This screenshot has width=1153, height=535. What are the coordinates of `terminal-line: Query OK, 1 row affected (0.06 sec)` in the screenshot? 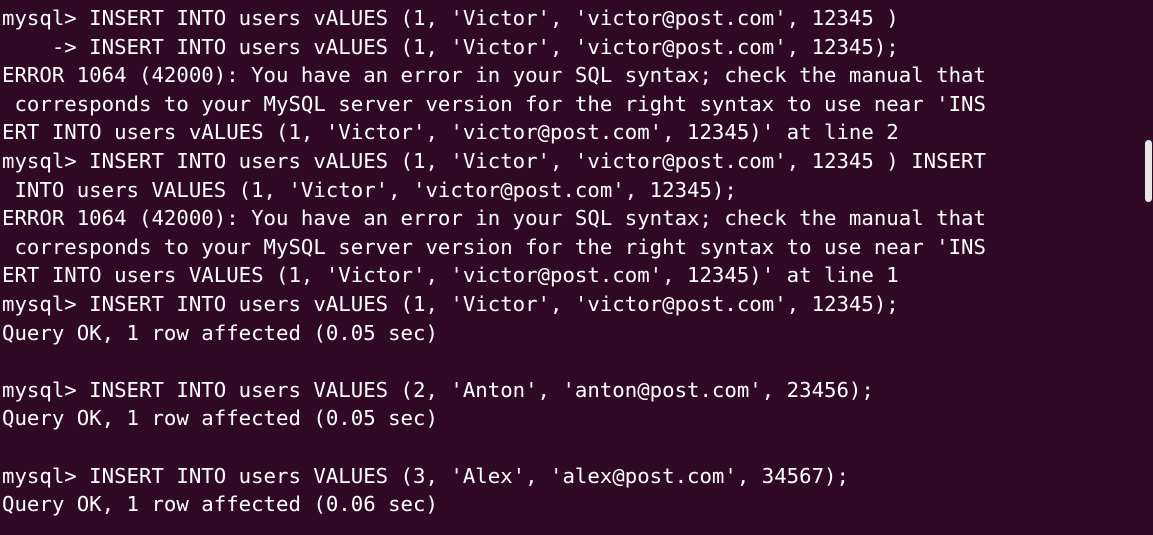 It's located at (220, 504).